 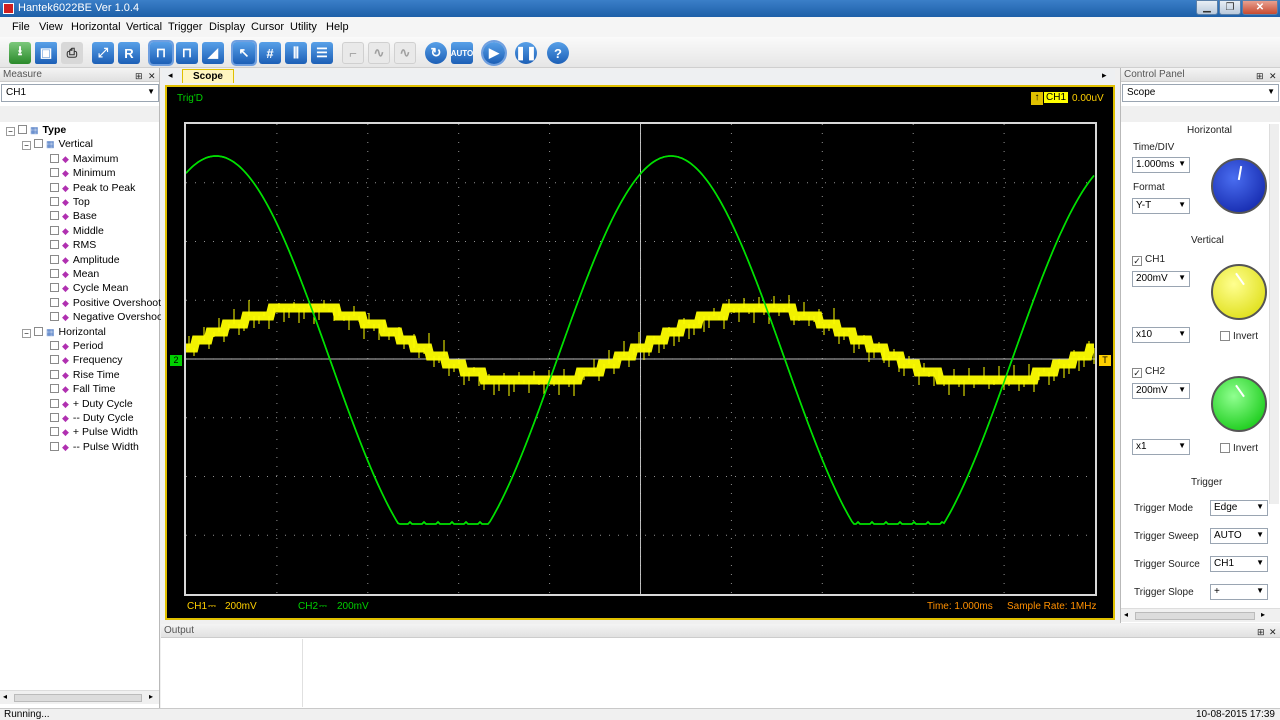 I want to click on trigger-source-select: CH1 ▼, so click(x=1239, y=564).